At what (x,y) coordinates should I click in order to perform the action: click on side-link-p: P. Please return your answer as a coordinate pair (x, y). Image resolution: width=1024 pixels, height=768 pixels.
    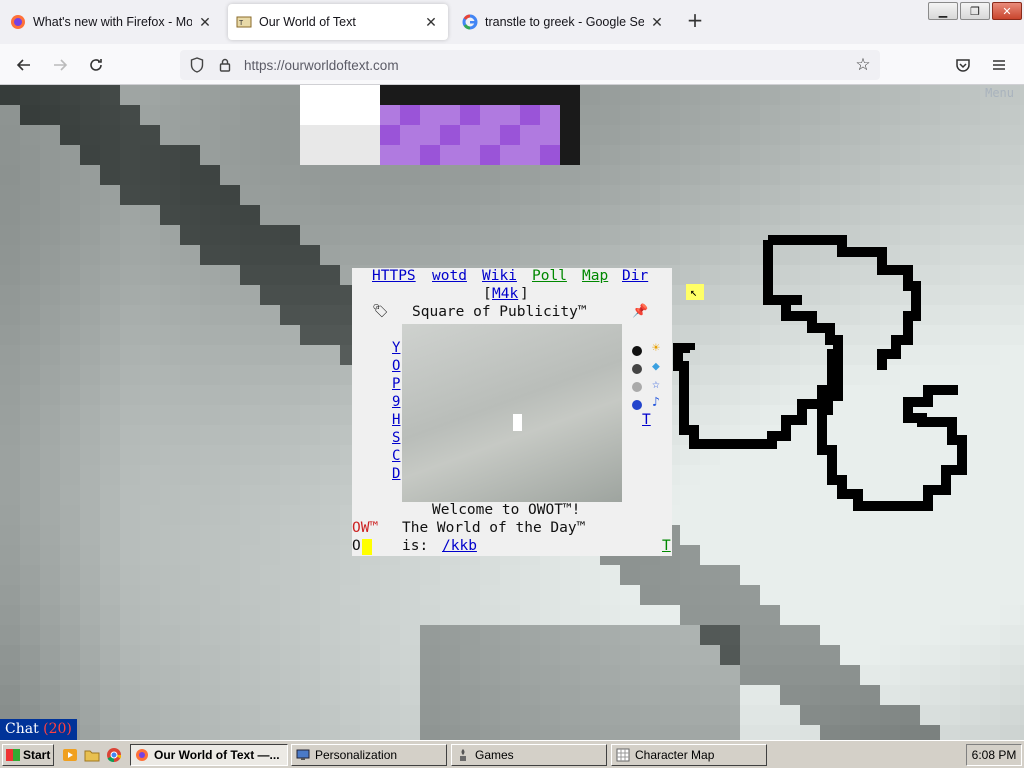
    Looking at the image, I should click on (396, 384).